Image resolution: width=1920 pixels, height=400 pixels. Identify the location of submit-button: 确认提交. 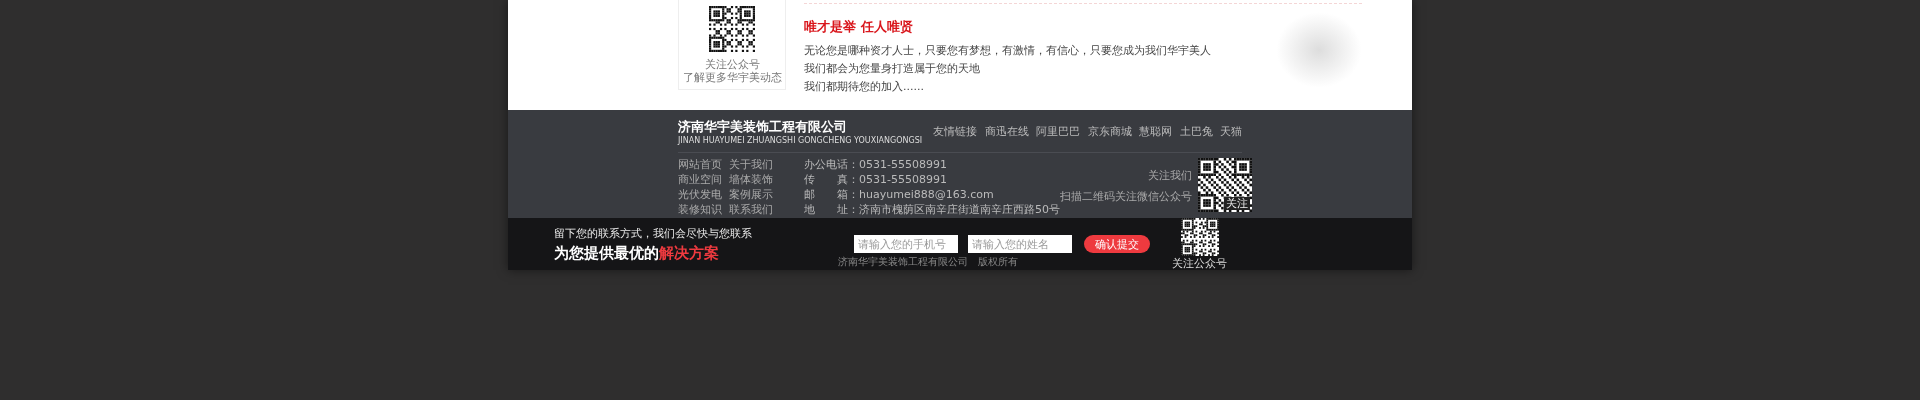
(1117, 244).